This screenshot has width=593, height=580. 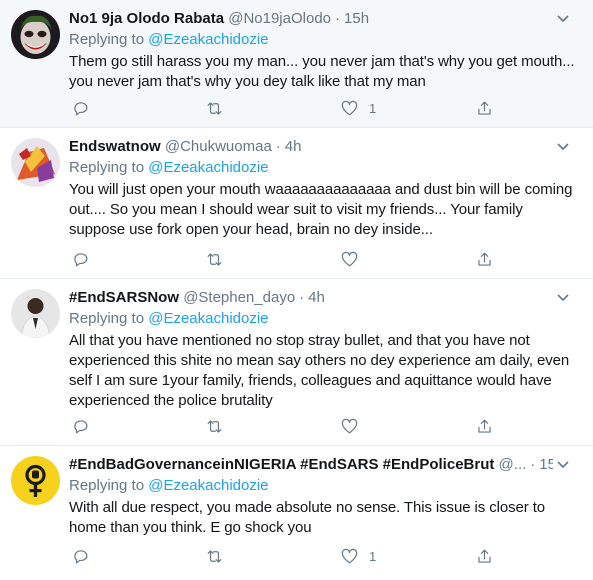 I want to click on author-handle: @No19jaOlodo, so click(x=279, y=18).